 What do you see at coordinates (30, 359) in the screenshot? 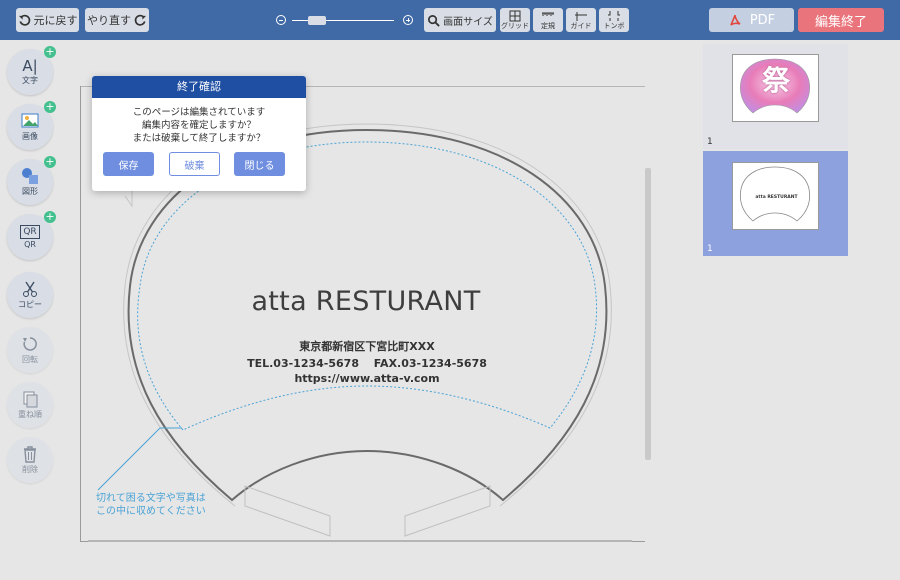
I see `rotate-tool-label: 回転` at bounding box center [30, 359].